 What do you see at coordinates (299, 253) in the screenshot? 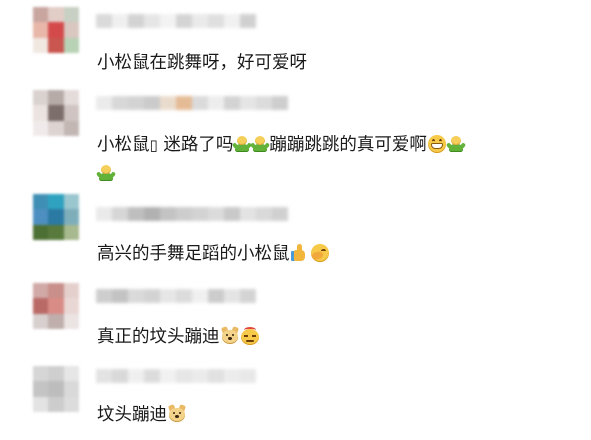
I see `thumbs-up-emoji-icon` at bounding box center [299, 253].